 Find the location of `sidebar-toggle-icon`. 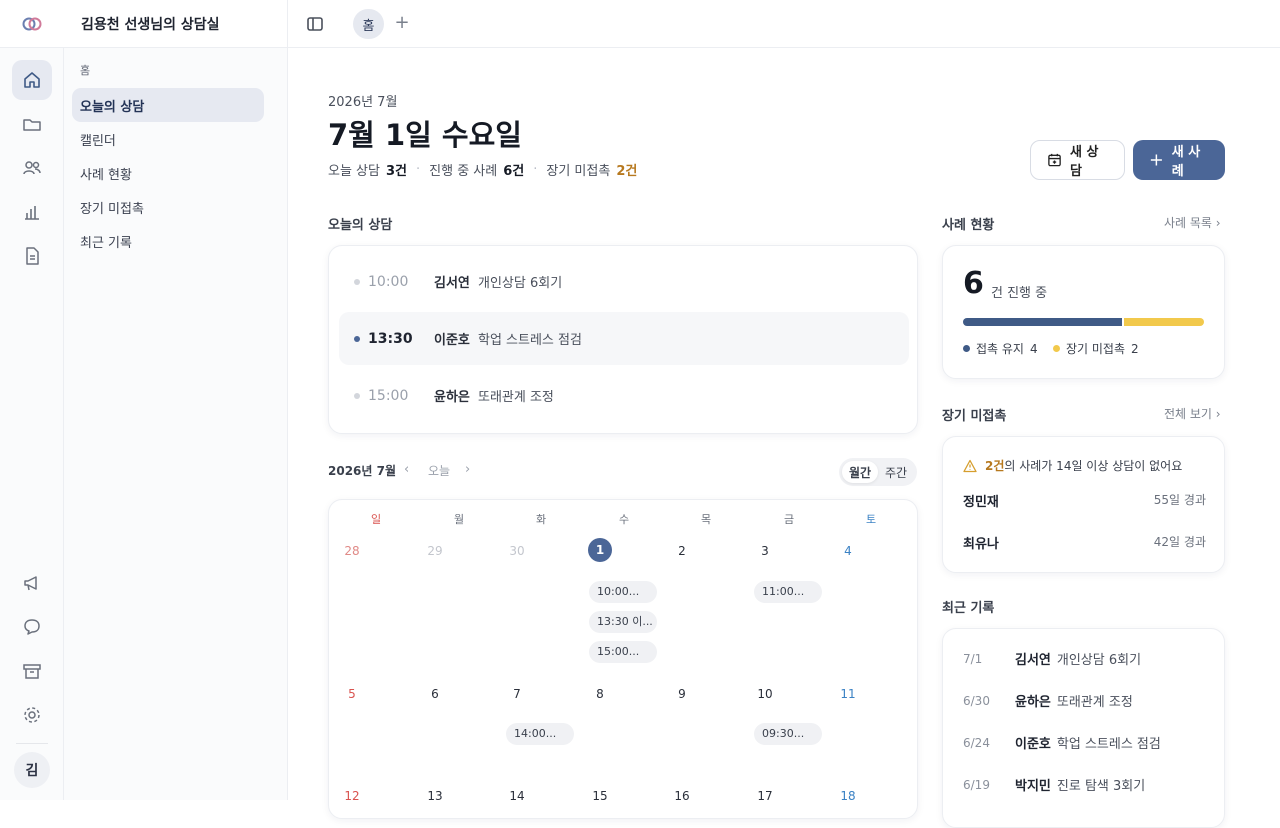

sidebar-toggle-icon is located at coordinates (315, 24).